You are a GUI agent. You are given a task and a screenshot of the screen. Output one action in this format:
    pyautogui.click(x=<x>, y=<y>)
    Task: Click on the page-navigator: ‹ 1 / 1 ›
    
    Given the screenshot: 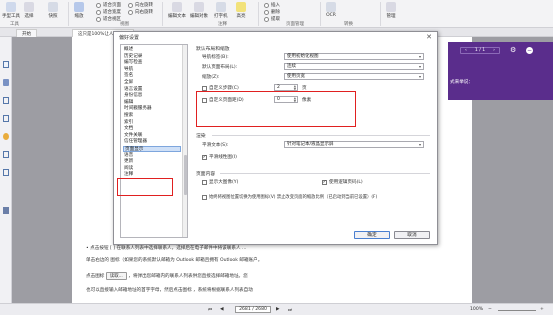 What is the action you would take?
    pyautogui.click(x=480, y=50)
    